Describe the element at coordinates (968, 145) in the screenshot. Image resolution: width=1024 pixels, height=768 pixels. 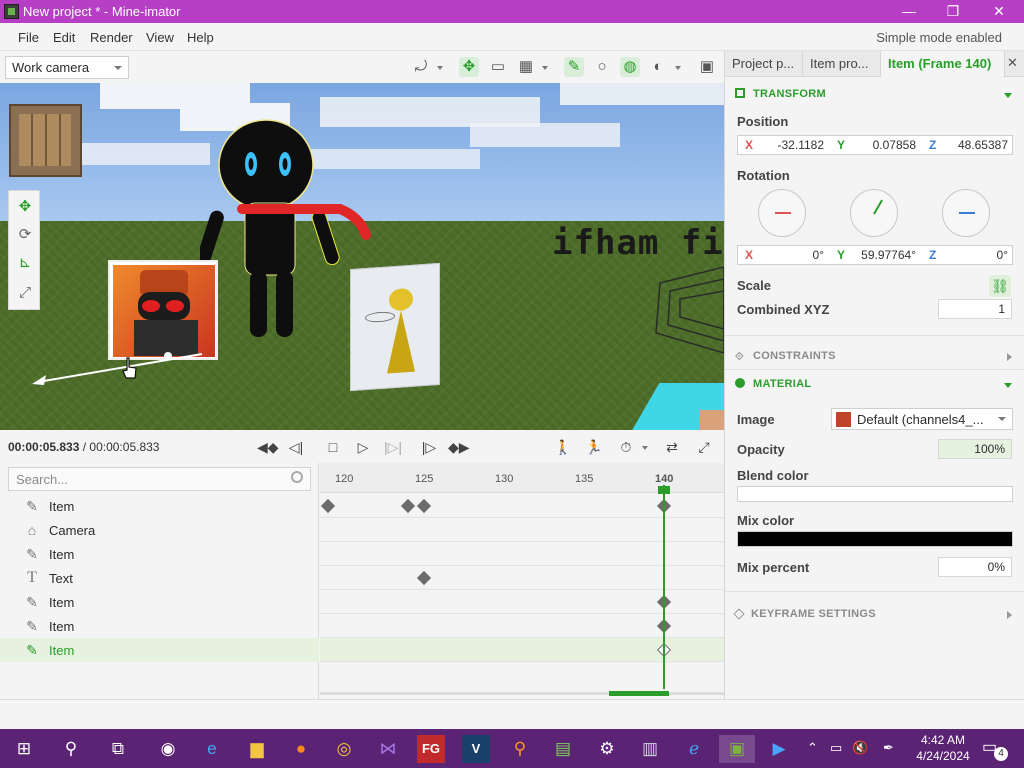
I see `position-z-field: Z 48.65387` at that location.